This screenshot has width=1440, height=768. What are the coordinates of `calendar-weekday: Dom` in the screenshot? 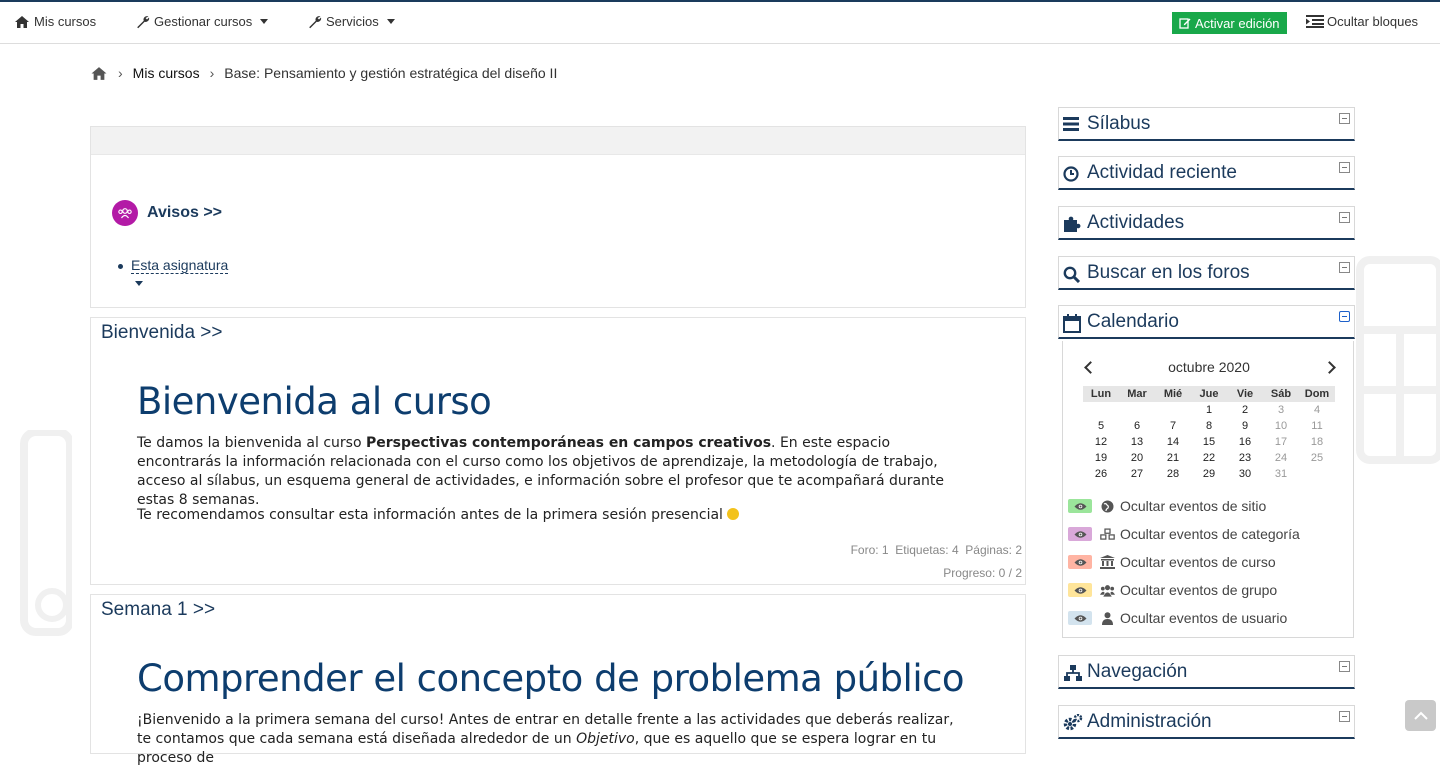 It's located at (1317, 394).